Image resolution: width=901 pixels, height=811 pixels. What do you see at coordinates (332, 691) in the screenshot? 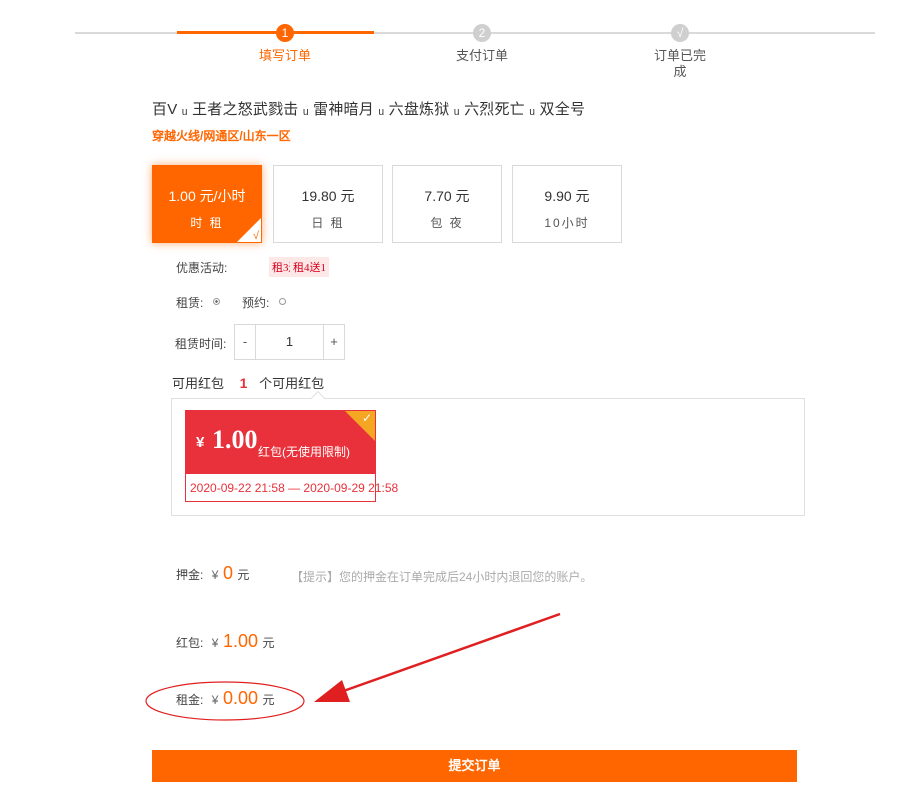
I see `arrow-head` at bounding box center [332, 691].